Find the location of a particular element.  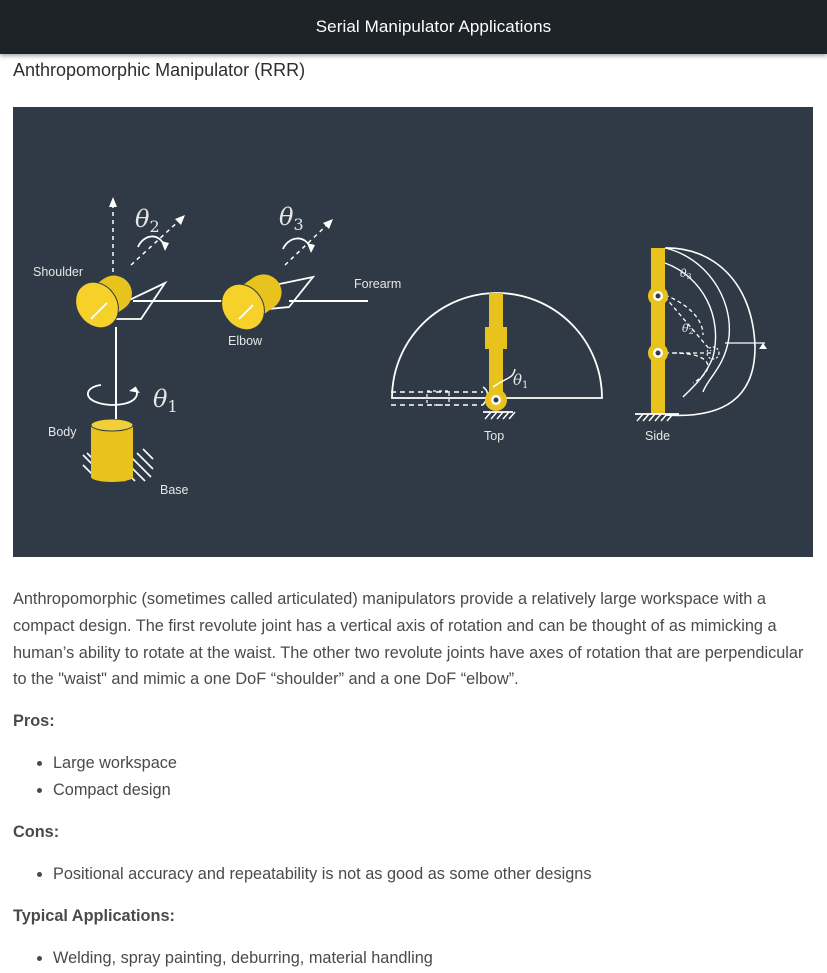

forearm-label: Forearm is located at coordinates (377, 284).